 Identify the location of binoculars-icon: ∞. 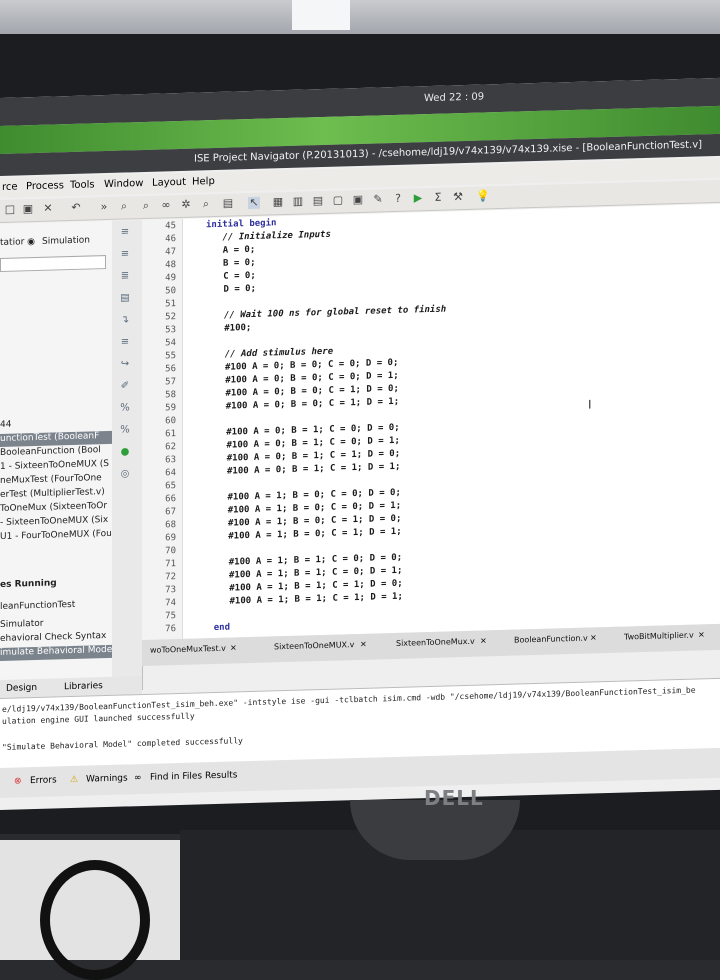
(166, 204).